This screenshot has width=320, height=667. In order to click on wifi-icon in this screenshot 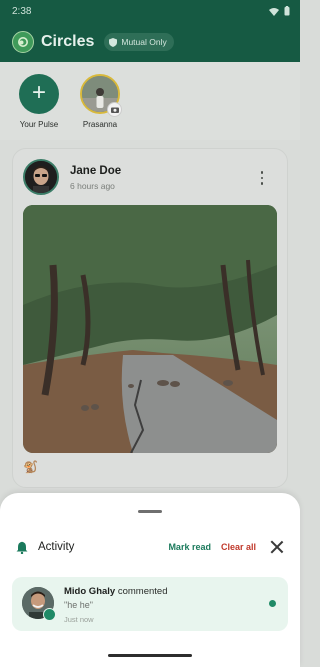, I will do `click(274, 11)`.